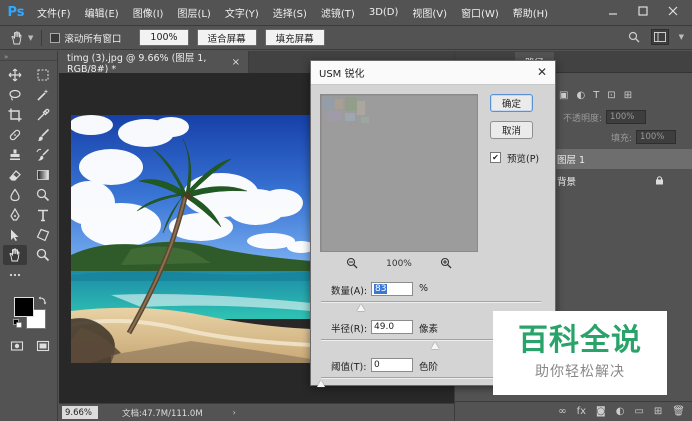  Describe the element at coordinates (236, 62) in the screenshot. I see `close-tab-icon: ×` at that location.